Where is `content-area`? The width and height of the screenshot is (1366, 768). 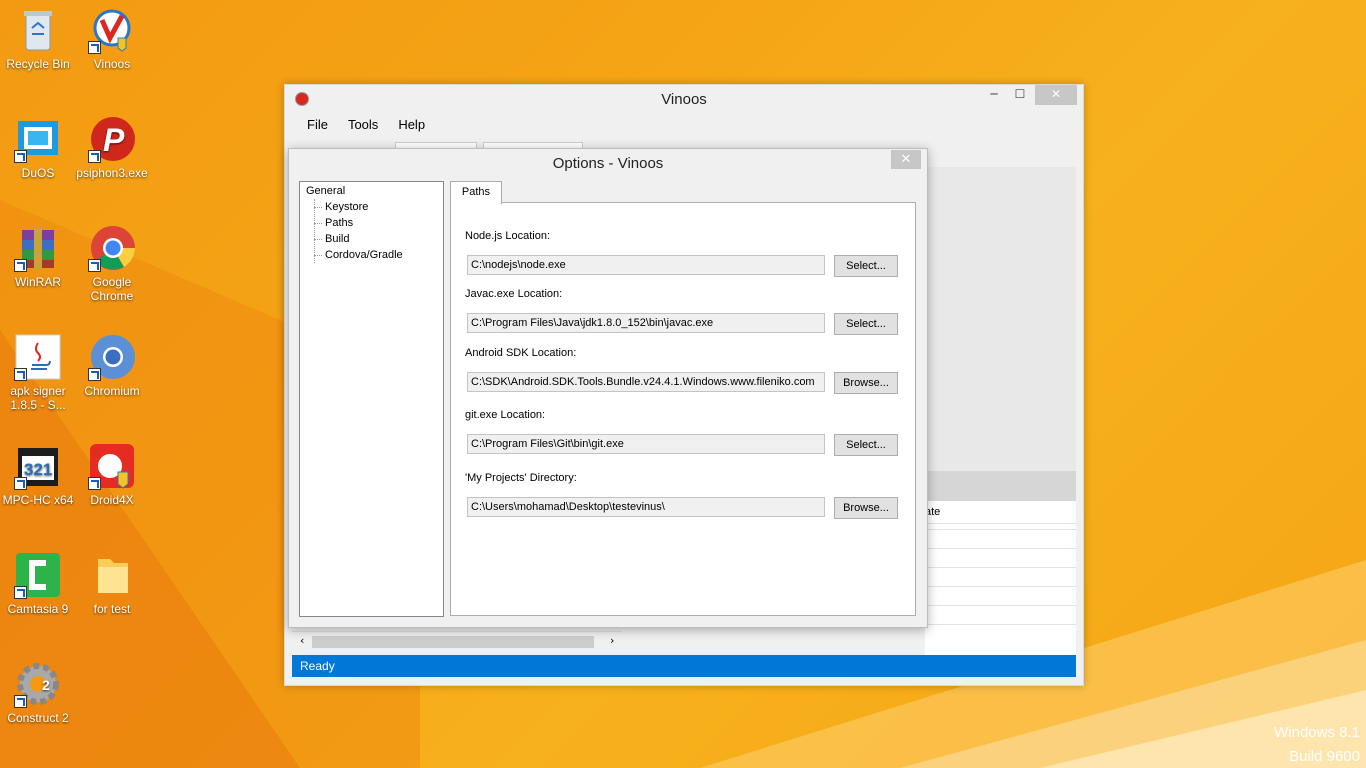
content-area is located at coordinates (1000, 319).